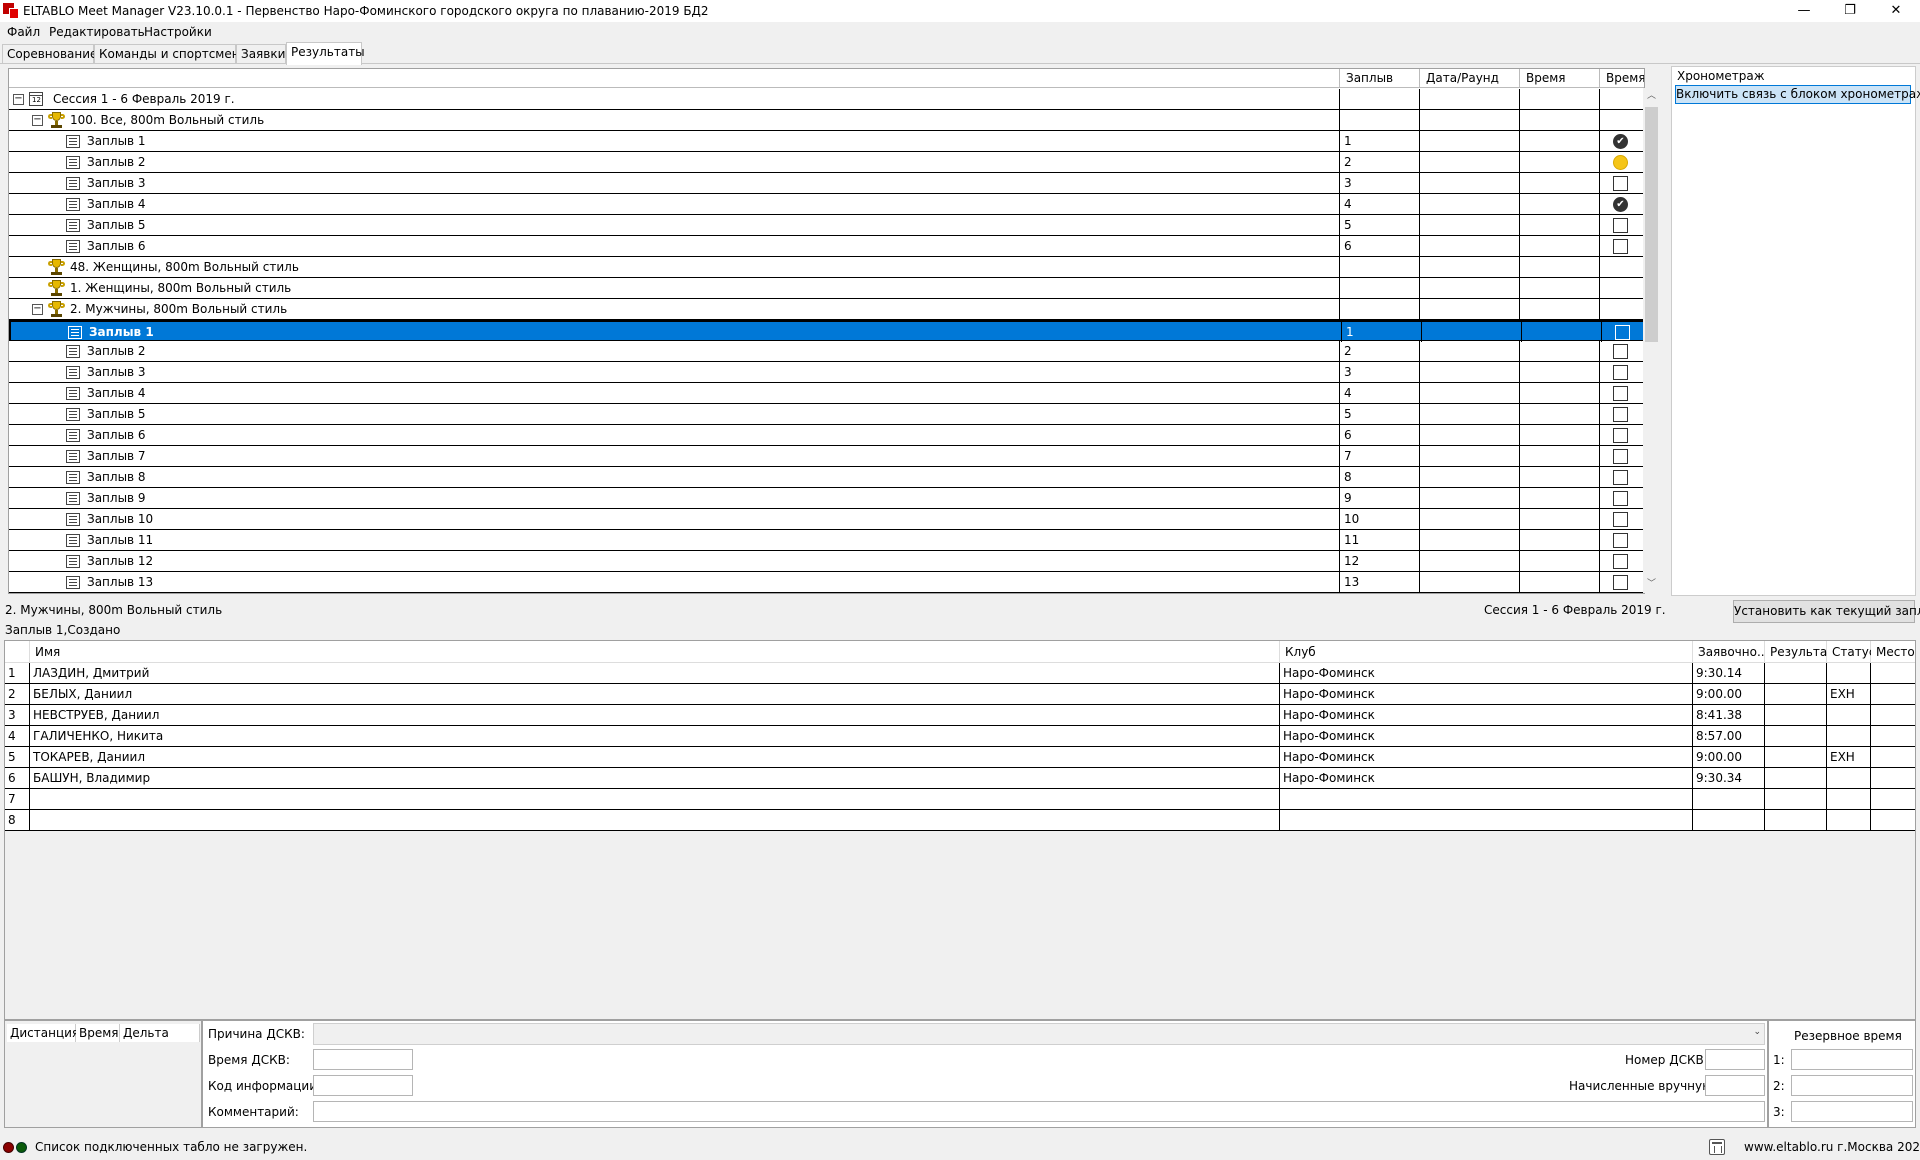  I want to click on athlete-name-cell: ТОКАРЕВ, Даниил, so click(655, 757).